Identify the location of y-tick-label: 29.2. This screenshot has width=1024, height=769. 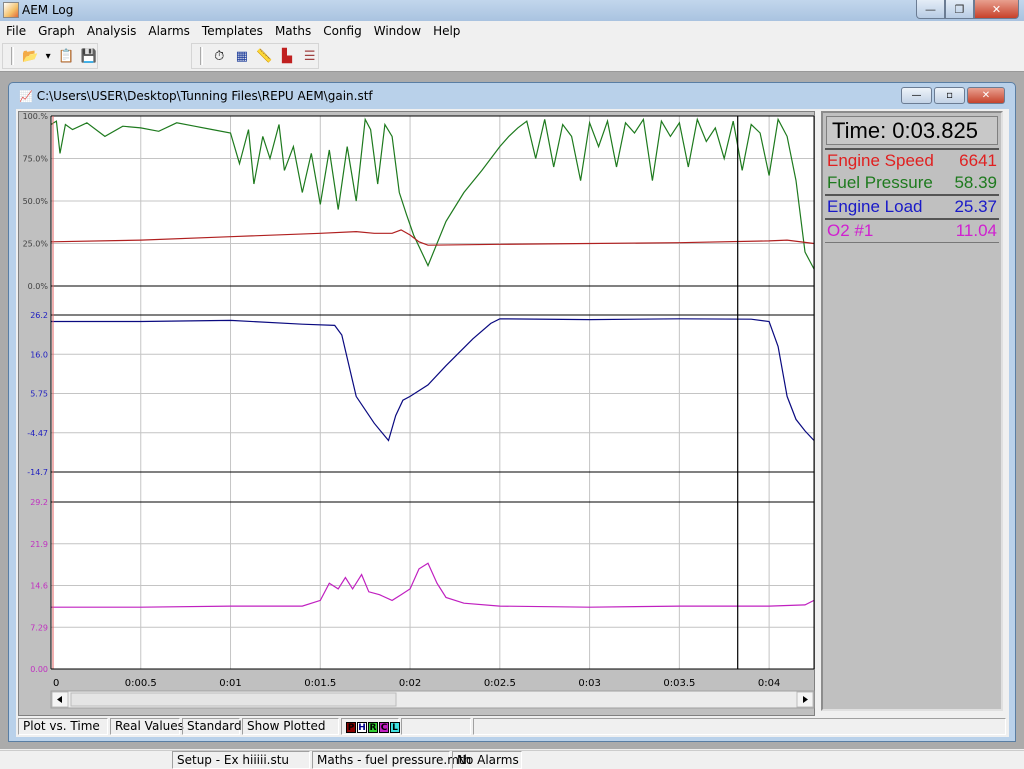
(39, 502).